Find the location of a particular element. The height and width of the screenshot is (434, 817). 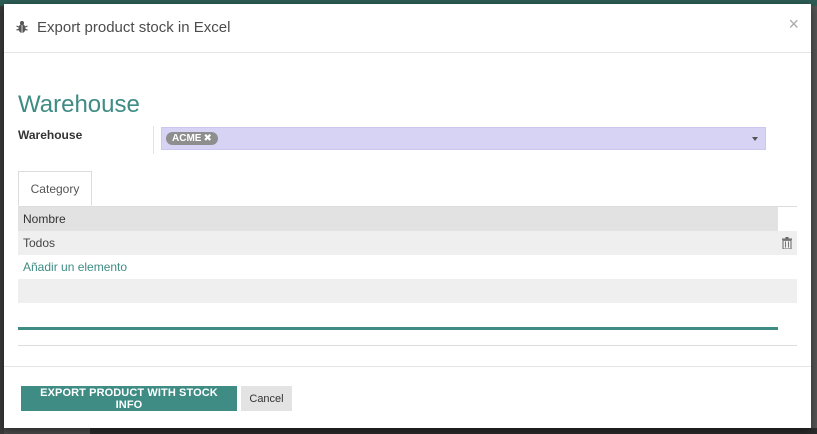

warehouse-tag-label: ACME is located at coordinates (187, 138).